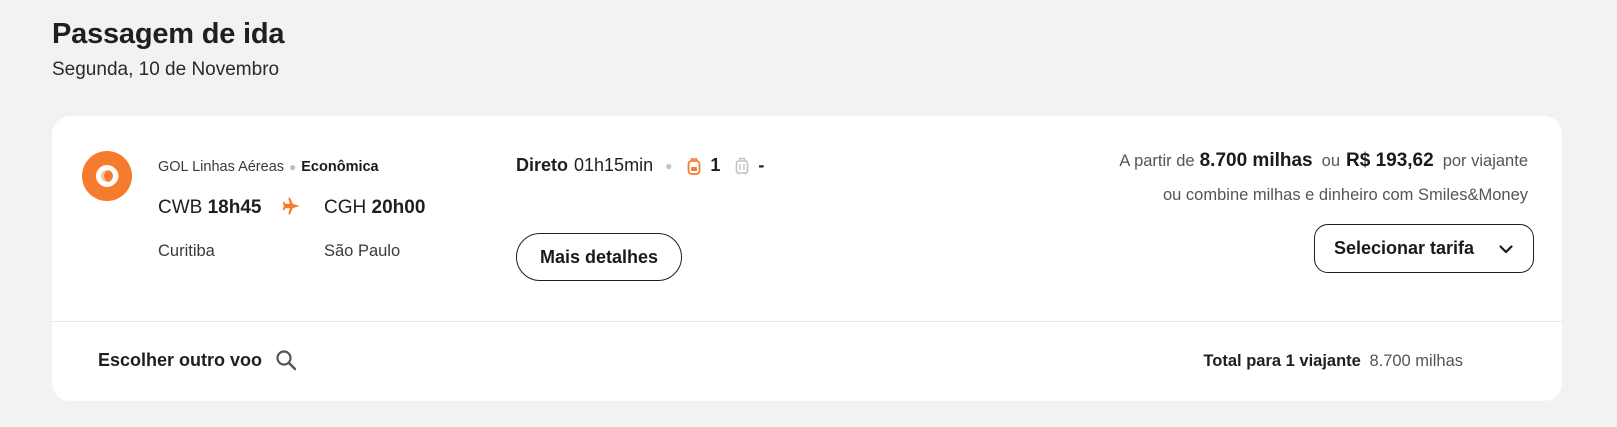  I want to click on choose-other-flight-button: Escolher outro voo, so click(198, 360).